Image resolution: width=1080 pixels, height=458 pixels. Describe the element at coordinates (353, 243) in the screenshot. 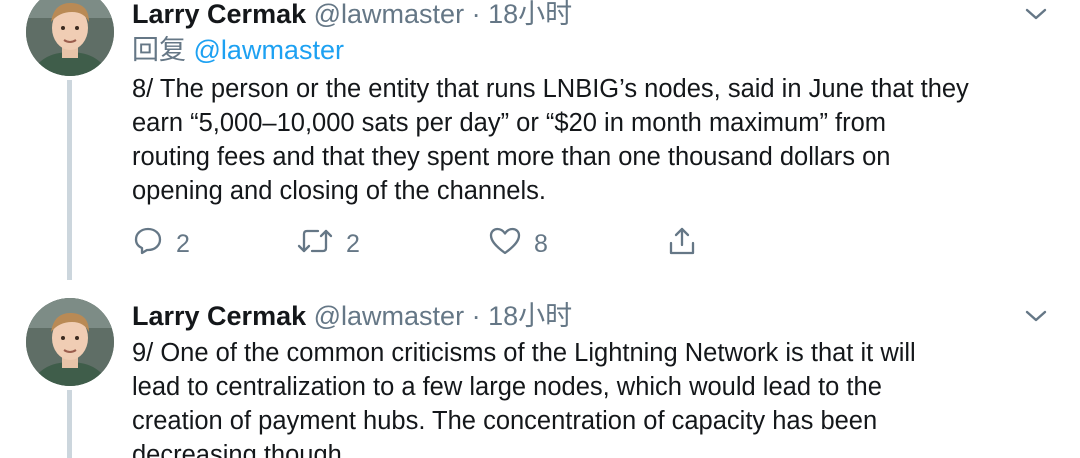

I see `retweet-count: 2` at that location.